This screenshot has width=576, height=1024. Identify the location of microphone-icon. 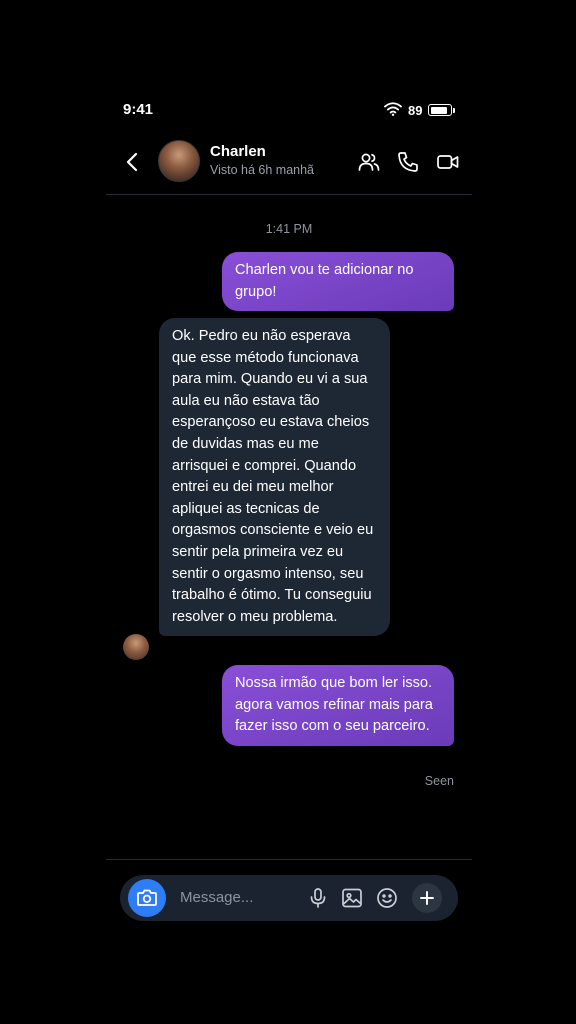
(318, 898).